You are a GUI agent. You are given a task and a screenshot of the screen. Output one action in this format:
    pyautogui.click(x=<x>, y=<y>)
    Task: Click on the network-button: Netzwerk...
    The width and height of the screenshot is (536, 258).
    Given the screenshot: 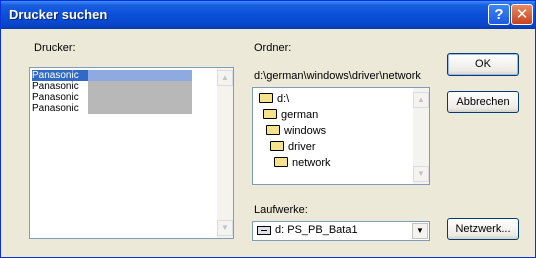 What is the action you would take?
    pyautogui.click(x=483, y=229)
    